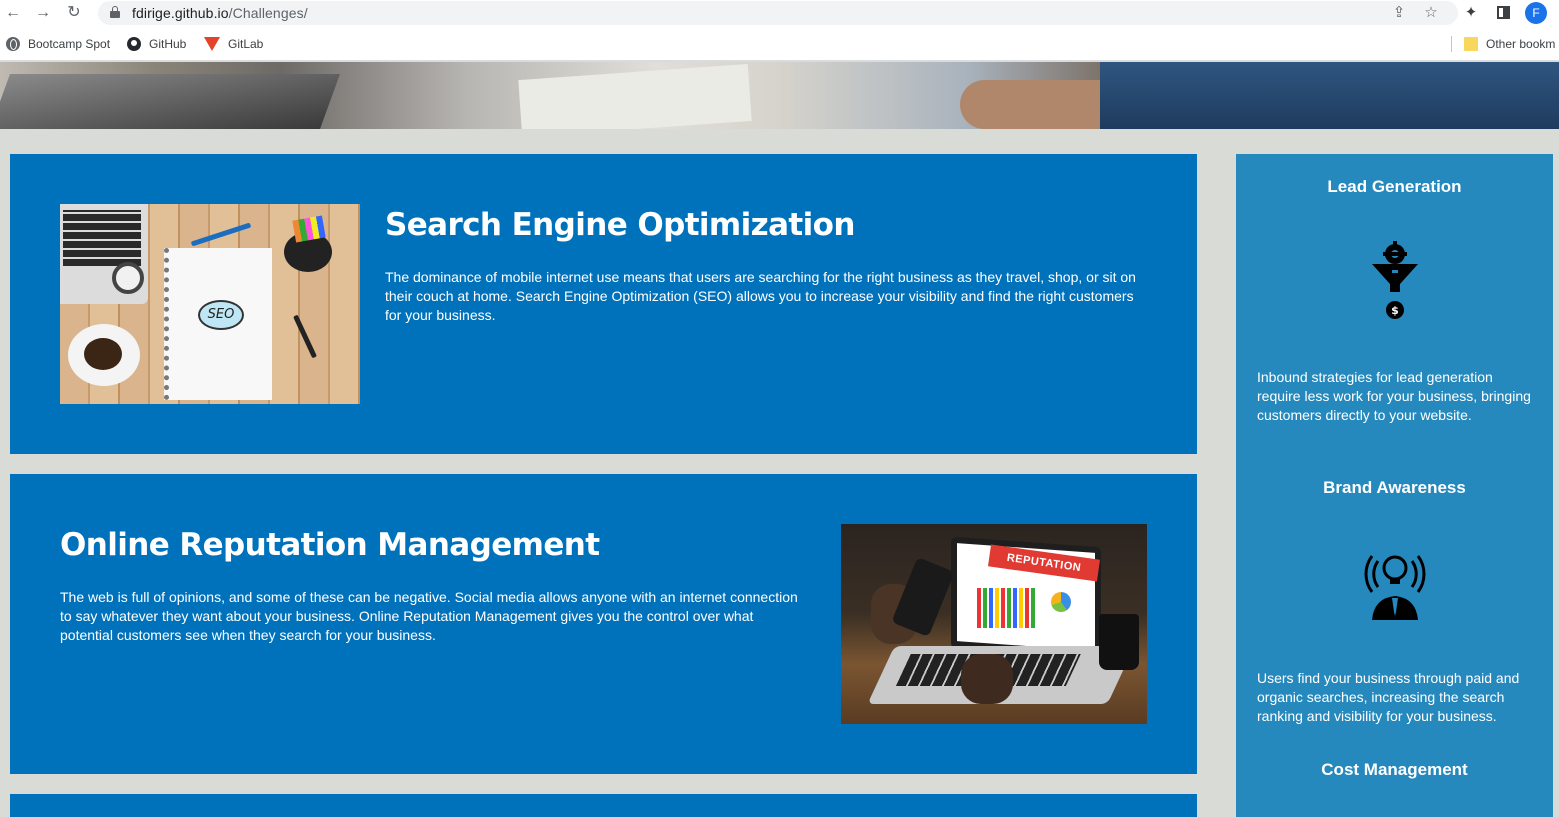 The height and width of the screenshot is (817, 1559). What do you see at coordinates (134, 44) in the screenshot?
I see `github-icon` at bounding box center [134, 44].